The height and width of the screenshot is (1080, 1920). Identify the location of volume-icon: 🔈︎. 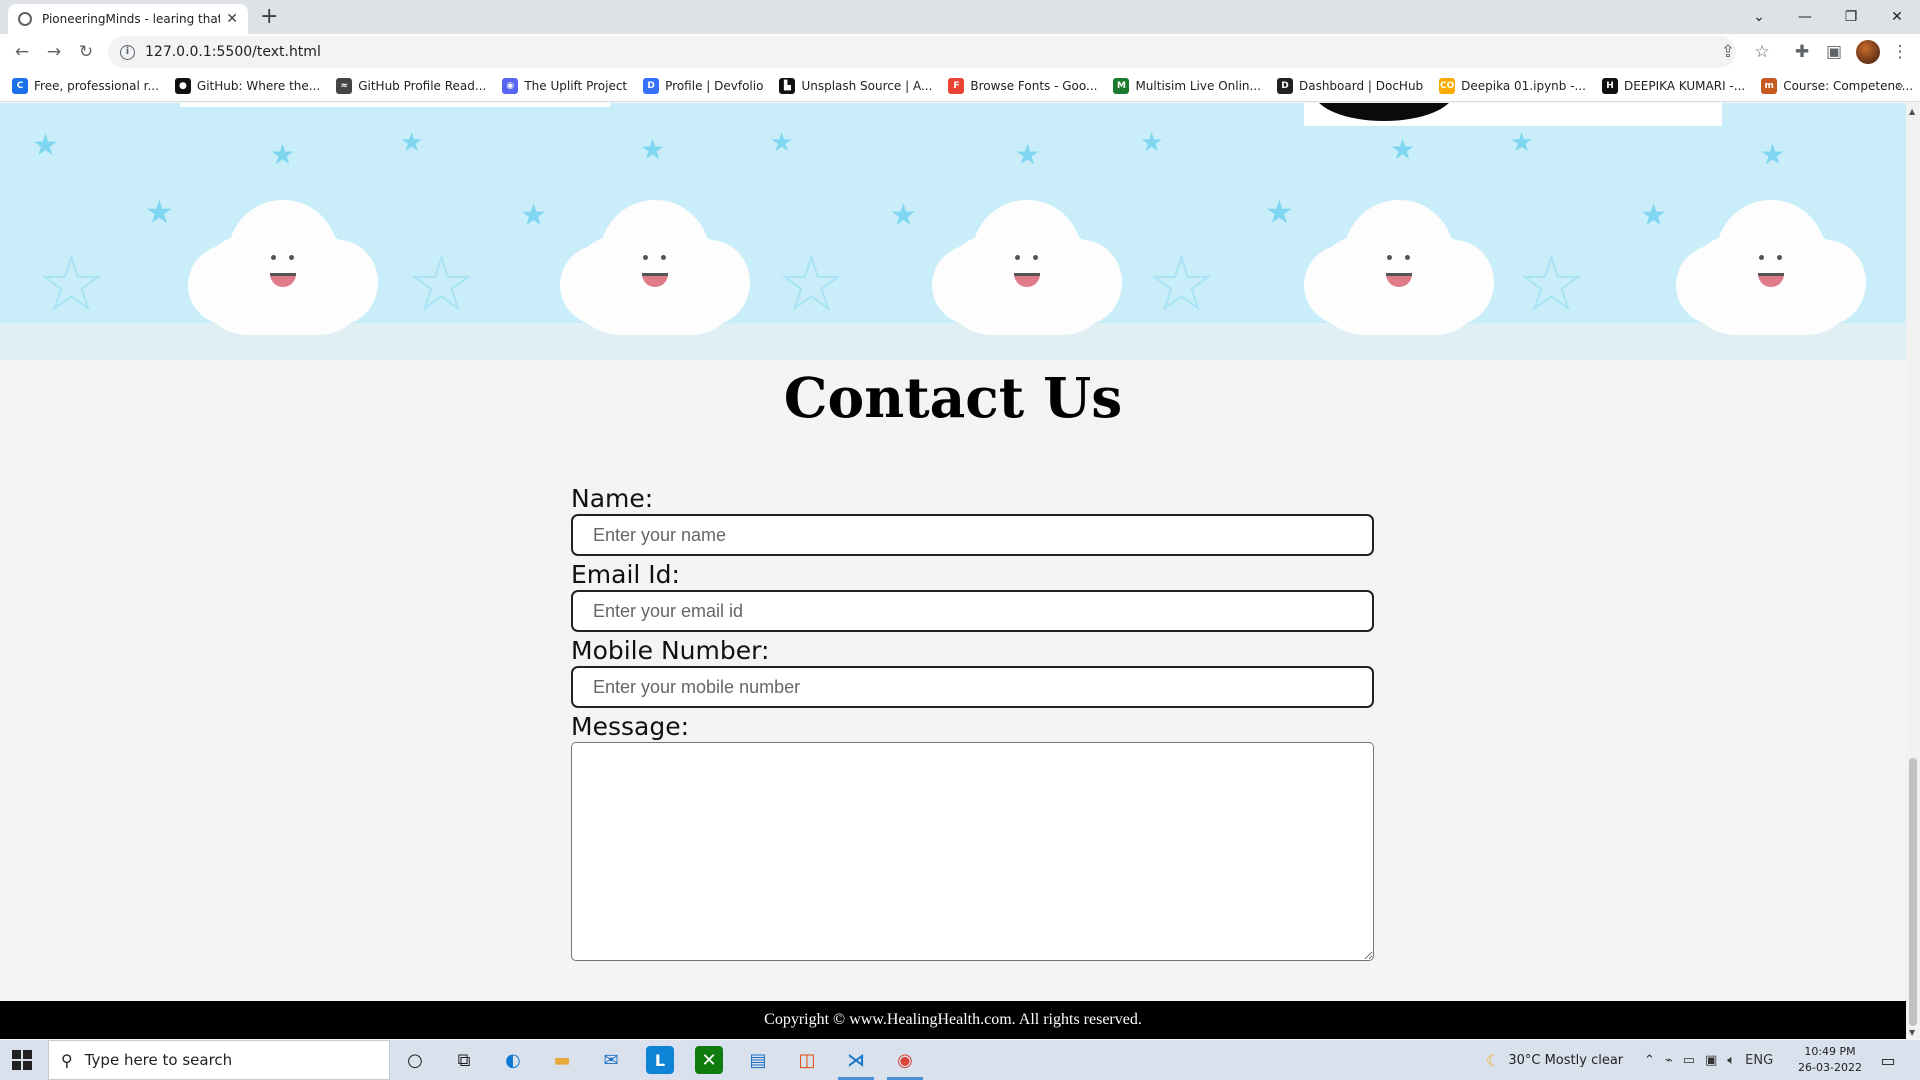
(1731, 1060).